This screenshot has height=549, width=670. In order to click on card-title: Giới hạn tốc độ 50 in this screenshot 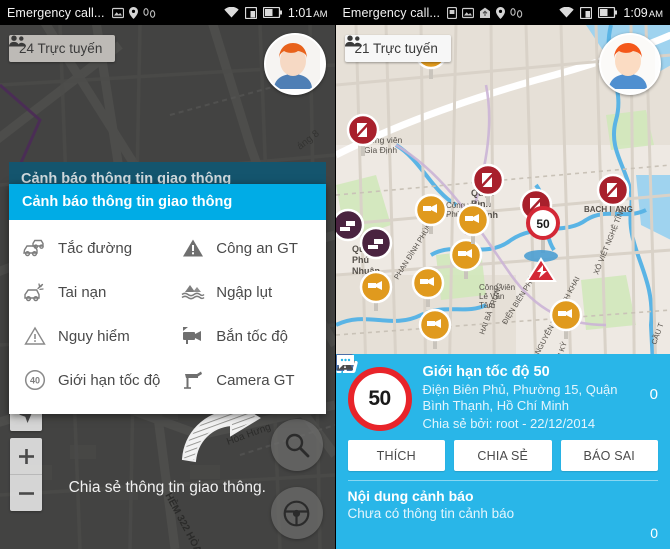, I will do `click(486, 372)`.